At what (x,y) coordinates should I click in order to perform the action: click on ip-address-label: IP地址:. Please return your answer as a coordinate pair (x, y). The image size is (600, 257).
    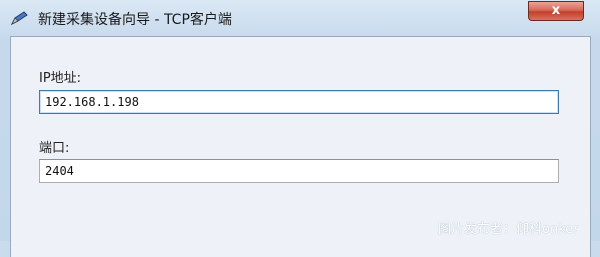
    Looking at the image, I should click on (60, 78).